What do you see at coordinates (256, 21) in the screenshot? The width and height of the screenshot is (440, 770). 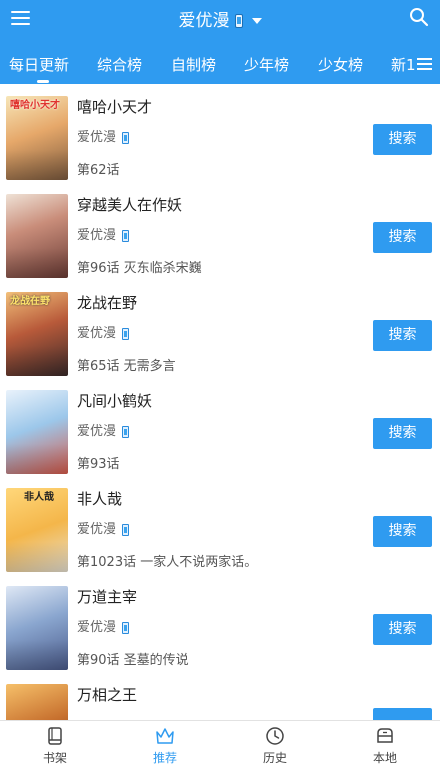 I see `caret-down-icon` at bounding box center [256, 21].